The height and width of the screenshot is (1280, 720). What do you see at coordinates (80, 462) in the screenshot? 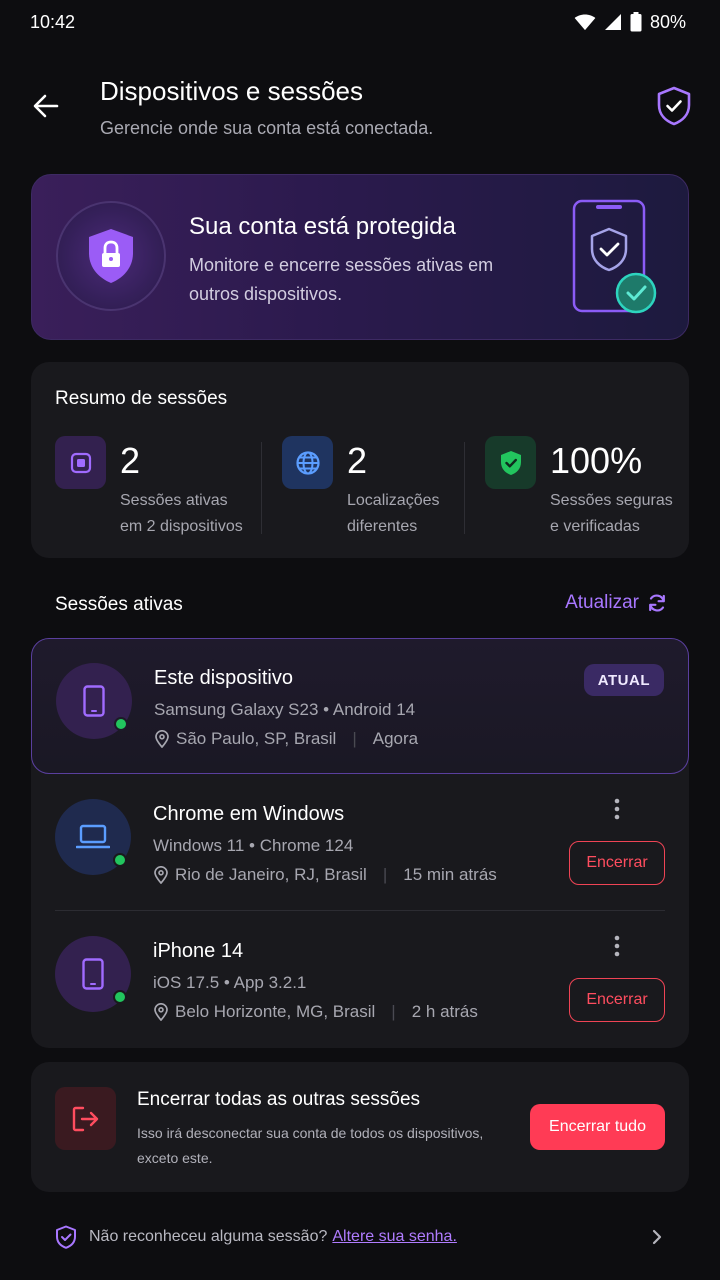
I see `device-icon` at bounding box center [80, 462].